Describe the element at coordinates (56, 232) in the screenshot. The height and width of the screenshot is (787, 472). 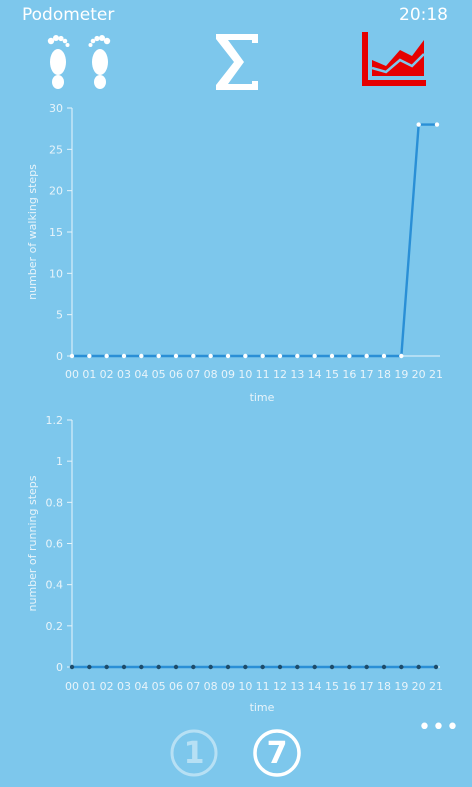
I see `y-tick-label: 15` at that location.